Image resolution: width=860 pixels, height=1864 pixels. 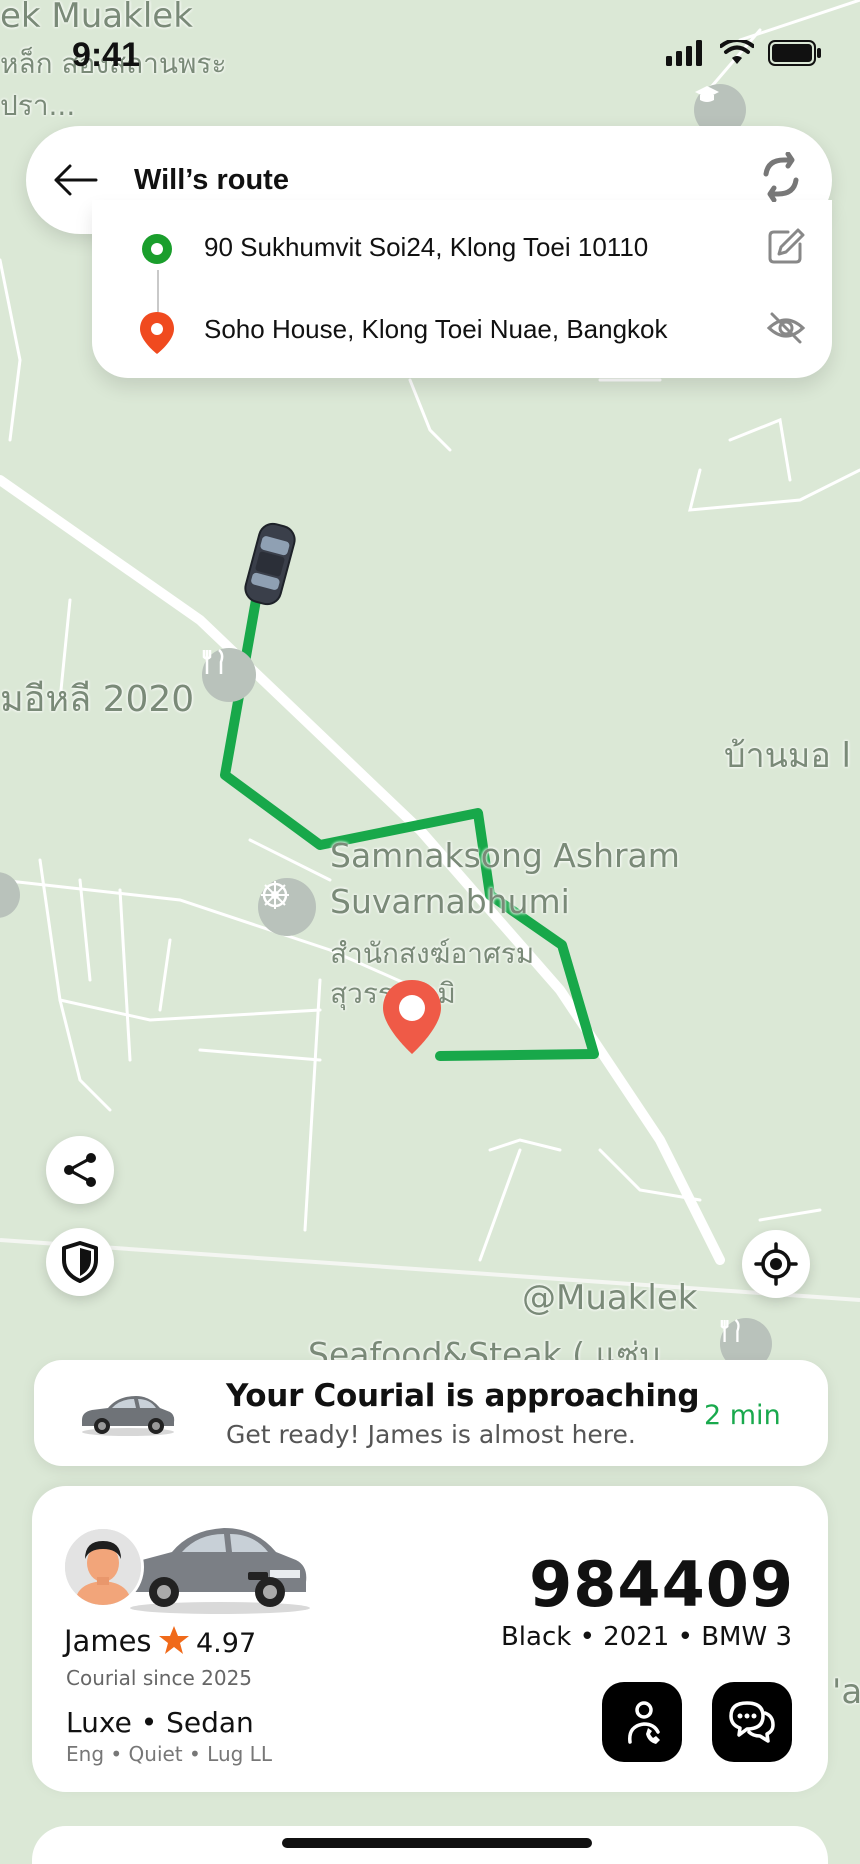 I want to click on status-time: 9:41, so click(x=106, y=55).